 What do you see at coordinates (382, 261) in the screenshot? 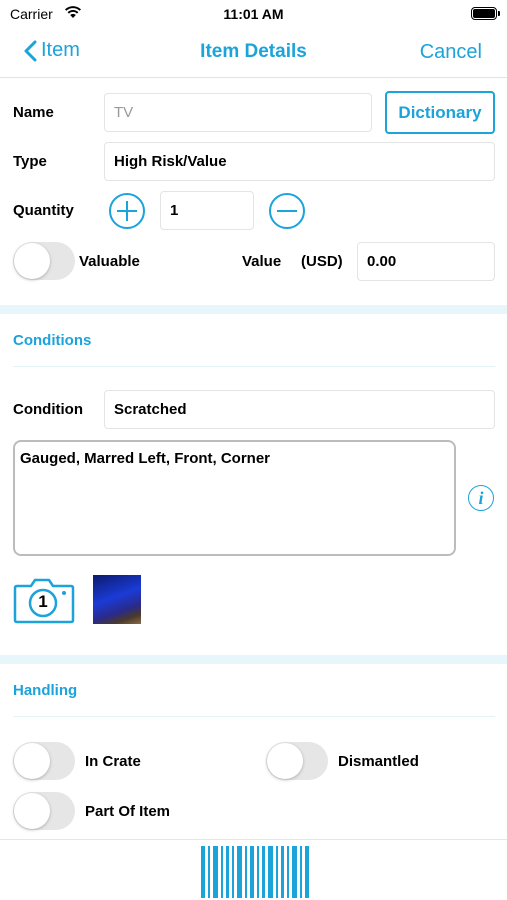
I see `value-amount: 0.00` at bounding box center [382, 261].